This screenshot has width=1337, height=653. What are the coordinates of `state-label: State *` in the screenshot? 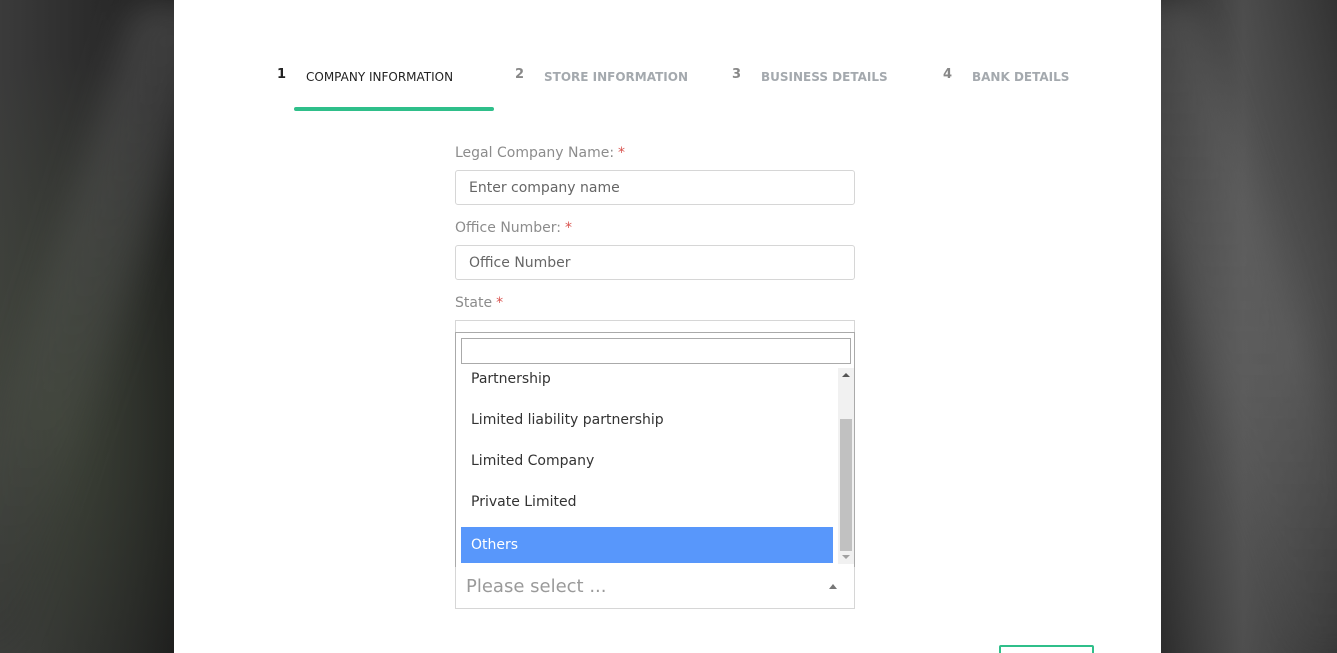 It's located at (479, 303).